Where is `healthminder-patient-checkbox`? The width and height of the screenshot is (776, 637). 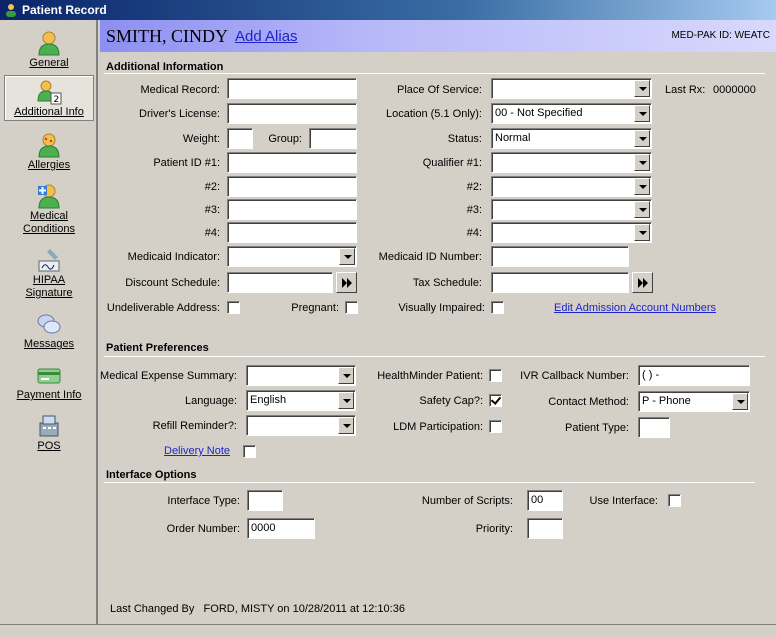
healthminder-patient-checkbox is located at coordinates (495, 375).